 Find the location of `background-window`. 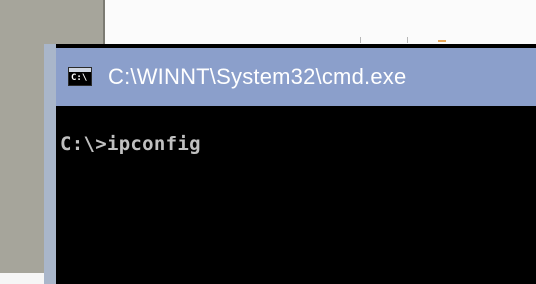

background-window is located at coordinates (320, 22).